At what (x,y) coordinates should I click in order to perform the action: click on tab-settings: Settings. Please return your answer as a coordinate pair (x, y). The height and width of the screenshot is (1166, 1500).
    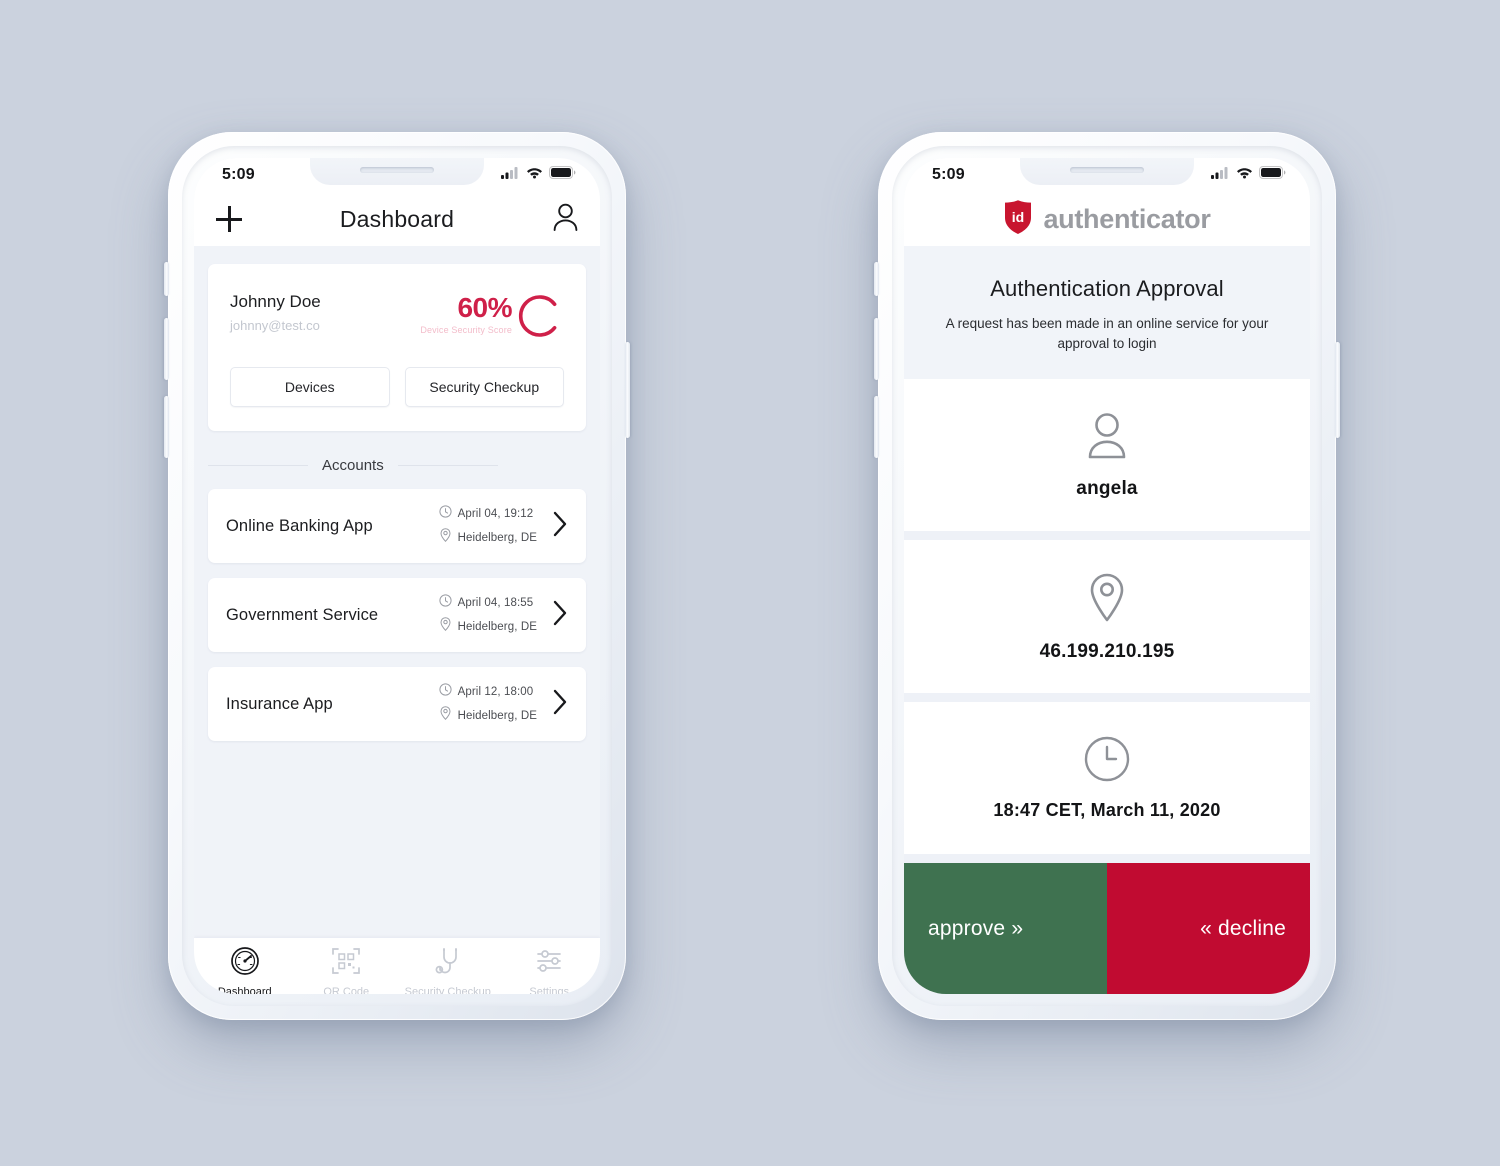
    Looking at the image, I should click on (550, 970).